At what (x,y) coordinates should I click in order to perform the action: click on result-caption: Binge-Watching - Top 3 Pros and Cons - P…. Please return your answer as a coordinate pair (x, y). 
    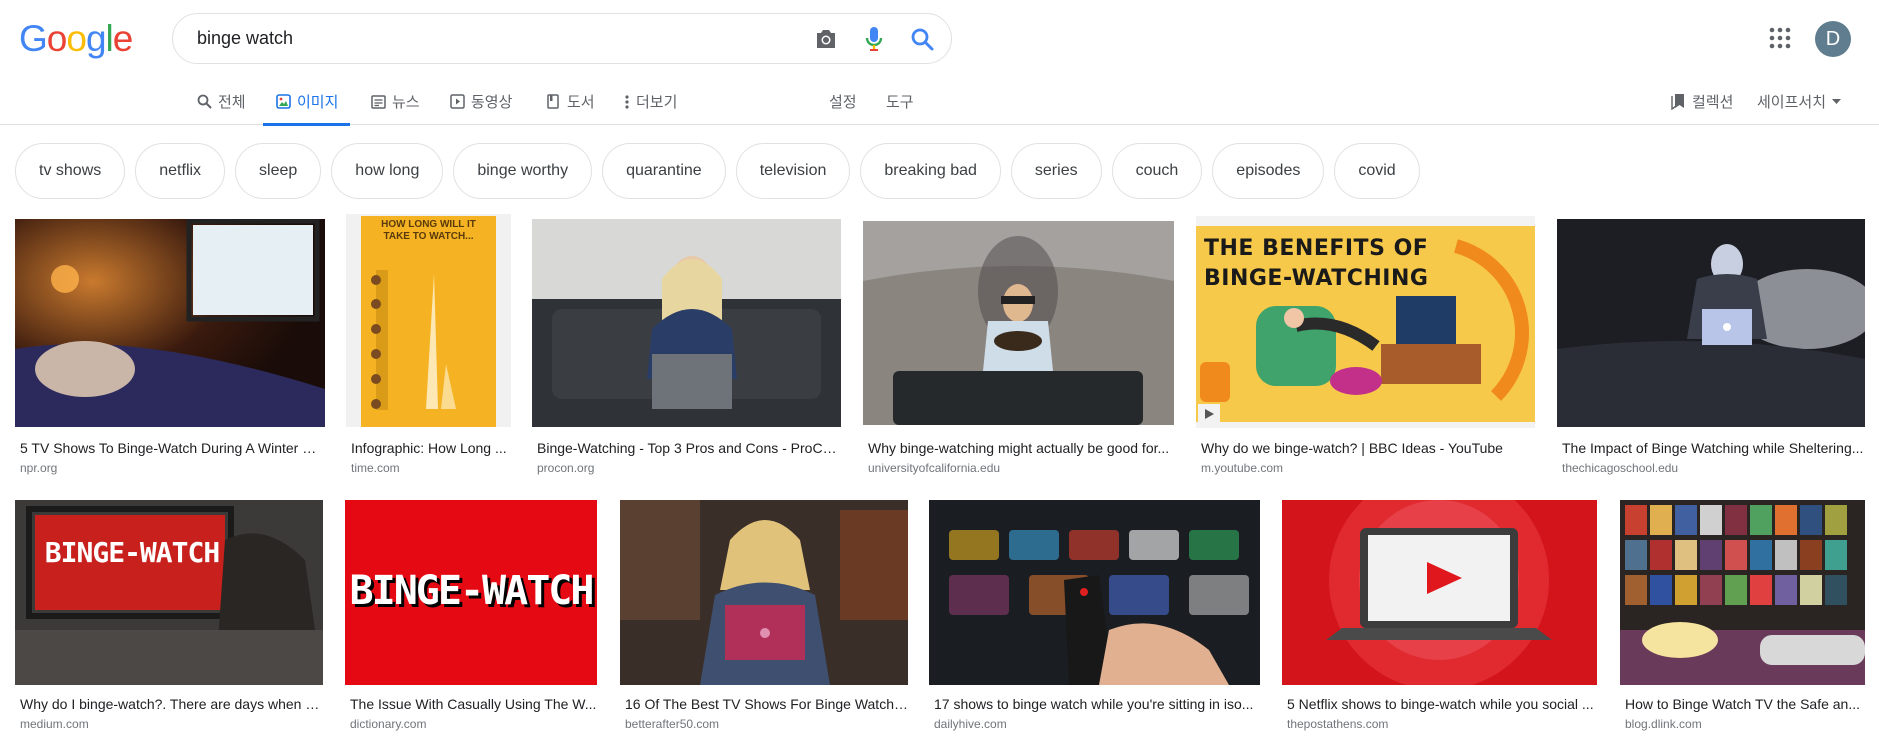
    Looking at the image, I should click on (689, 448).